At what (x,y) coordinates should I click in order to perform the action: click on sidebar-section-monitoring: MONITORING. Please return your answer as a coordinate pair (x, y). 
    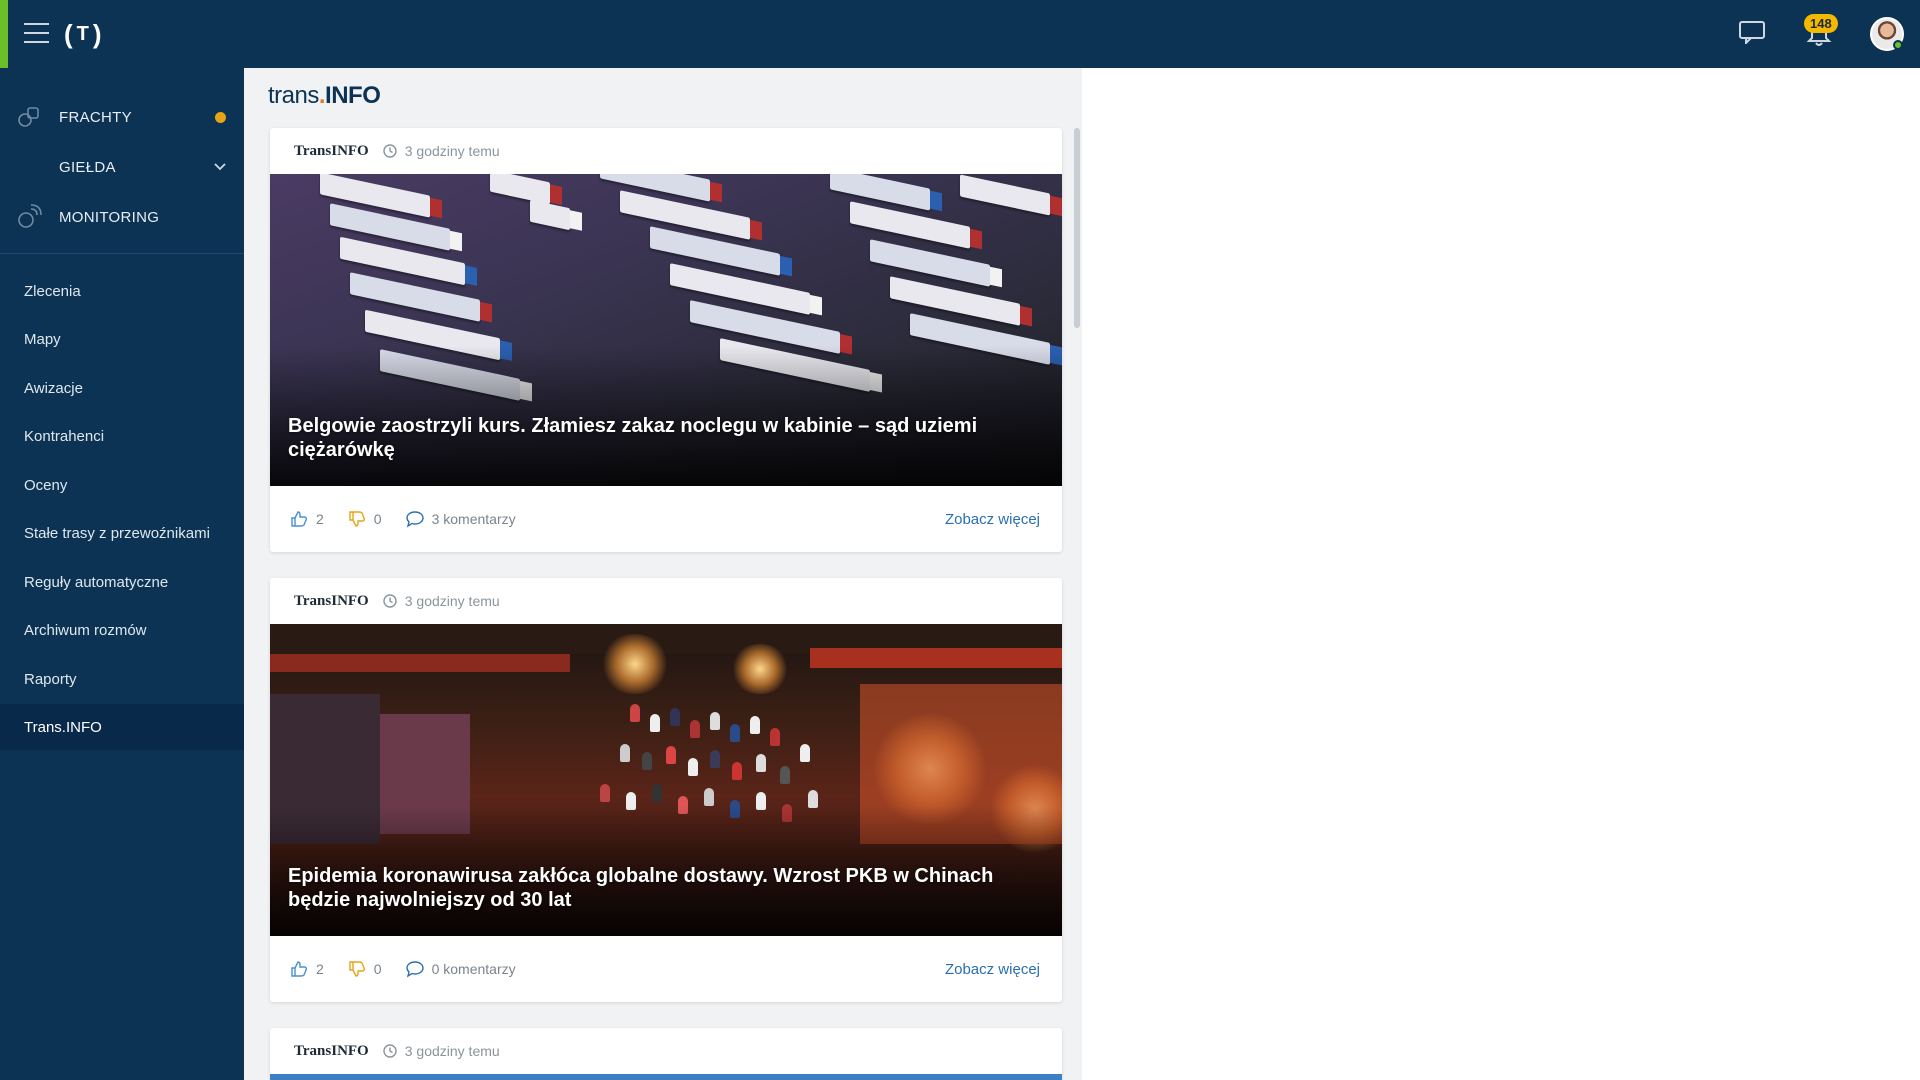
    Looking at the image, I should click on (122, 217).